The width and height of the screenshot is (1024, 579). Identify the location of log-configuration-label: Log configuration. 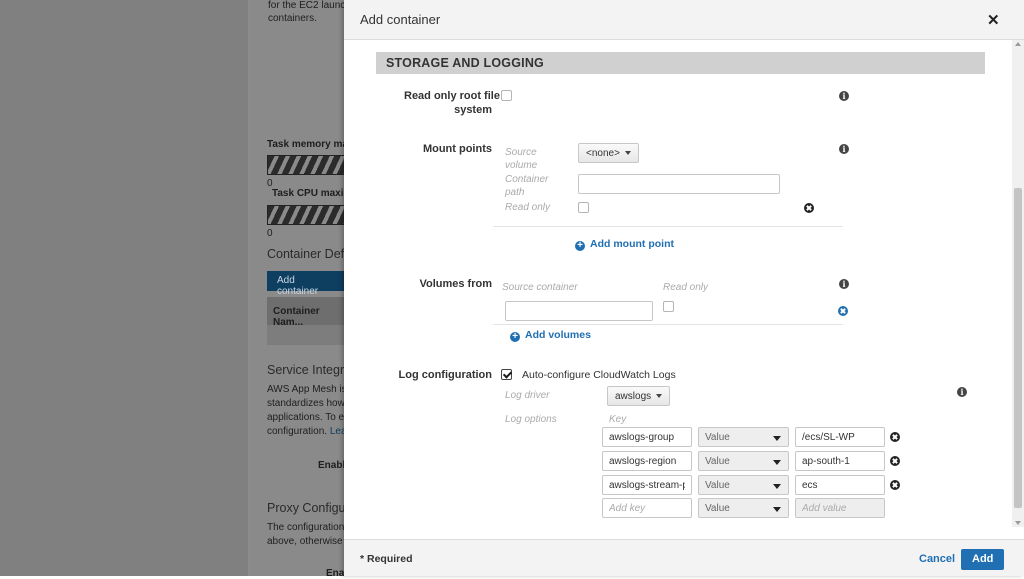
(445, 375).